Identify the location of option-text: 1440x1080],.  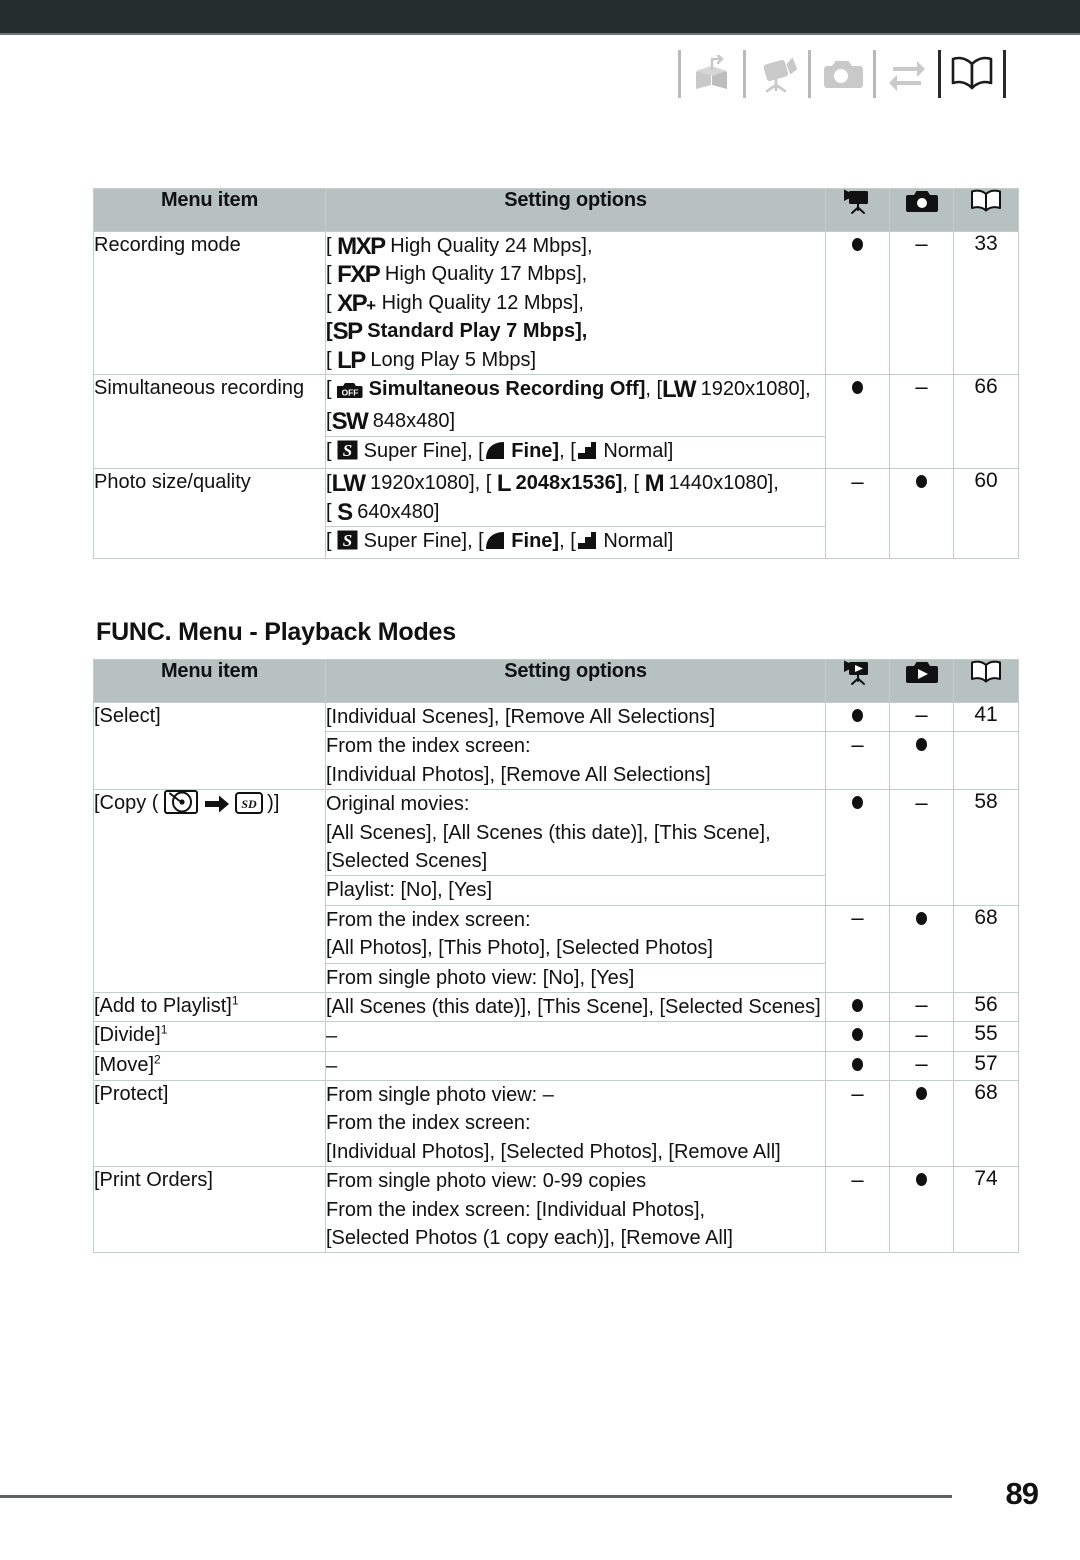
(721, 483).